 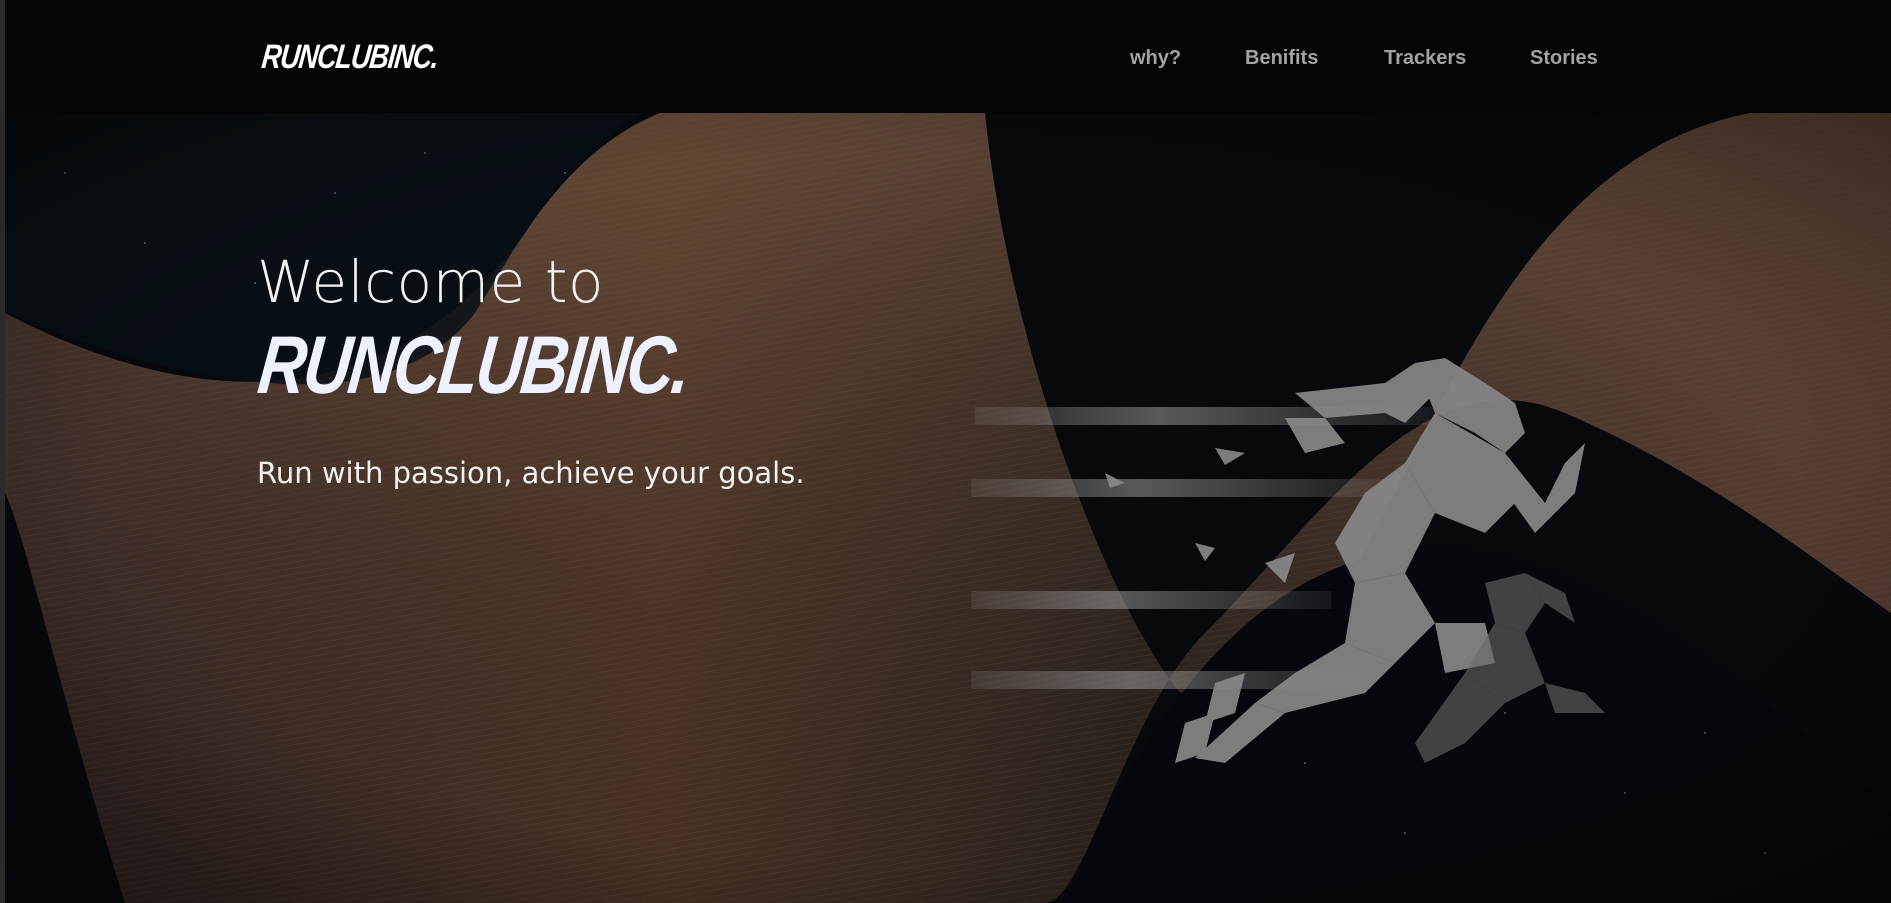 What do you see at coordinates (1155, 58) in the screenshot?
I see `nav-link-why: why?` at bounding box center [1155, 58].